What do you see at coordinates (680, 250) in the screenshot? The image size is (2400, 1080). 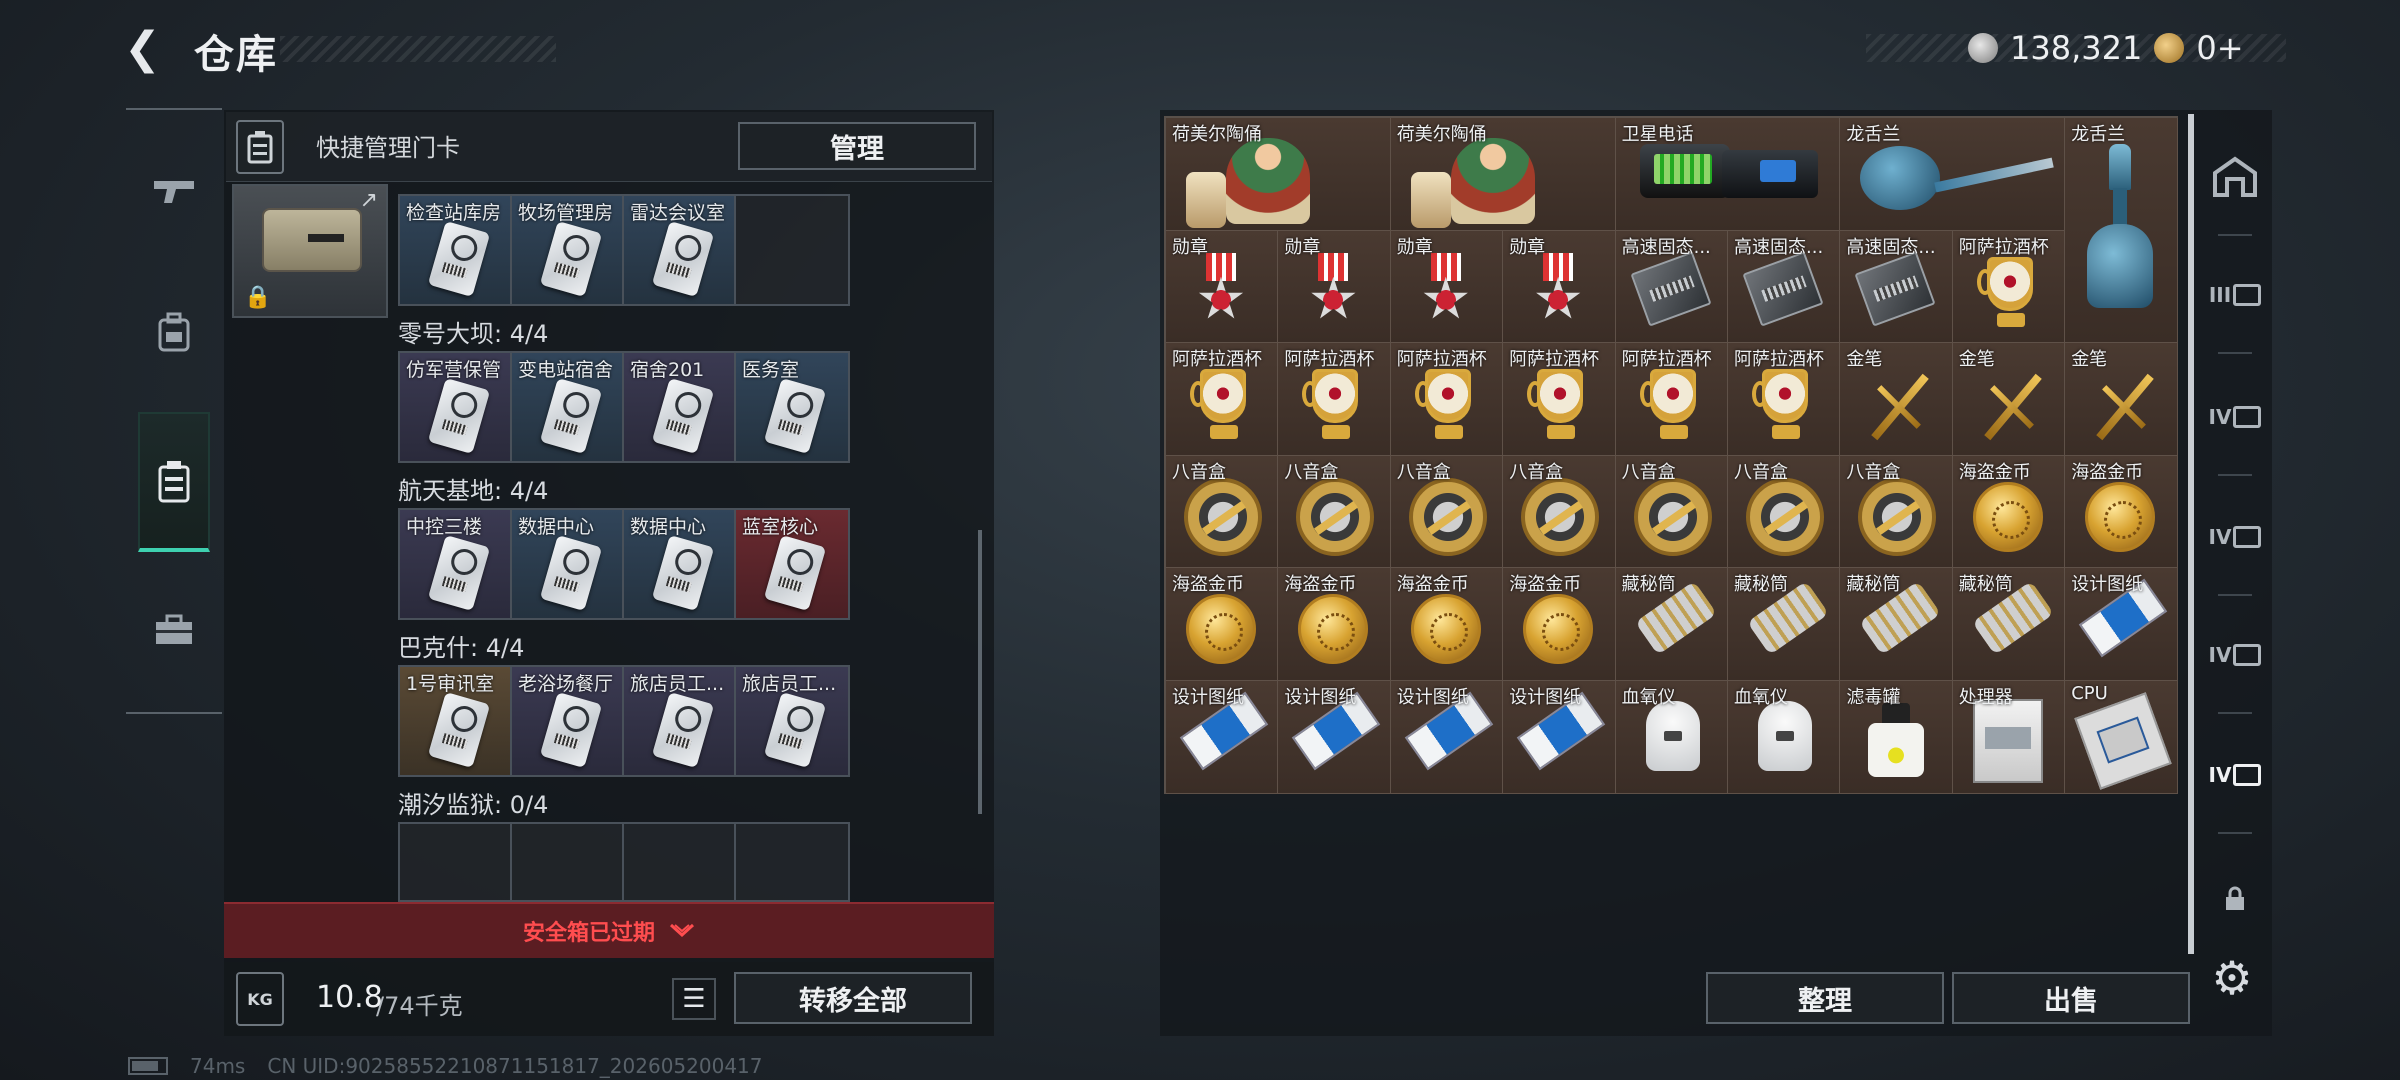 I see `key-slot: 雷达会议室` at bounding box center [680, 250].